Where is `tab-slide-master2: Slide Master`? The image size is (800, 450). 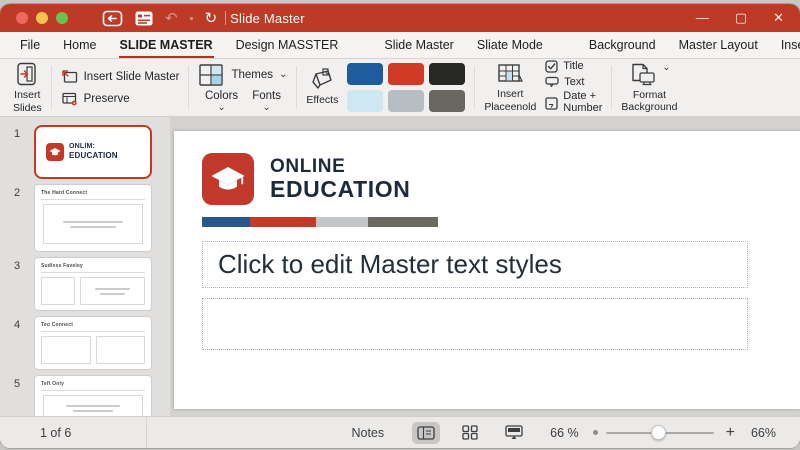 tab-slide-master2: Slide Master is located at coordinates (418, 45).